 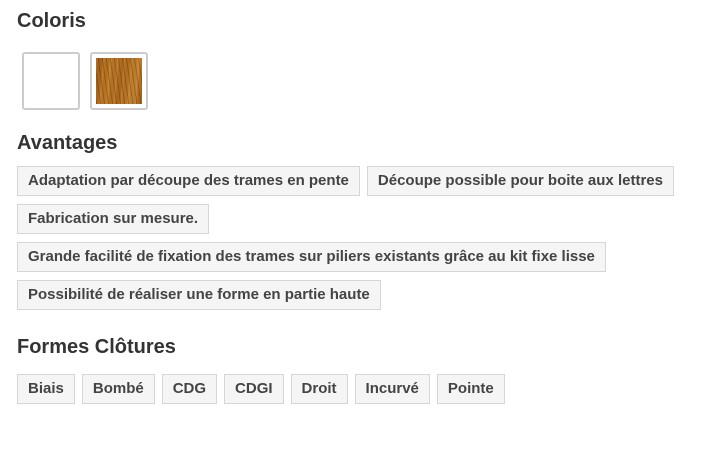 I want to click on swatch-wood-fill, so click(x=119, y=81).